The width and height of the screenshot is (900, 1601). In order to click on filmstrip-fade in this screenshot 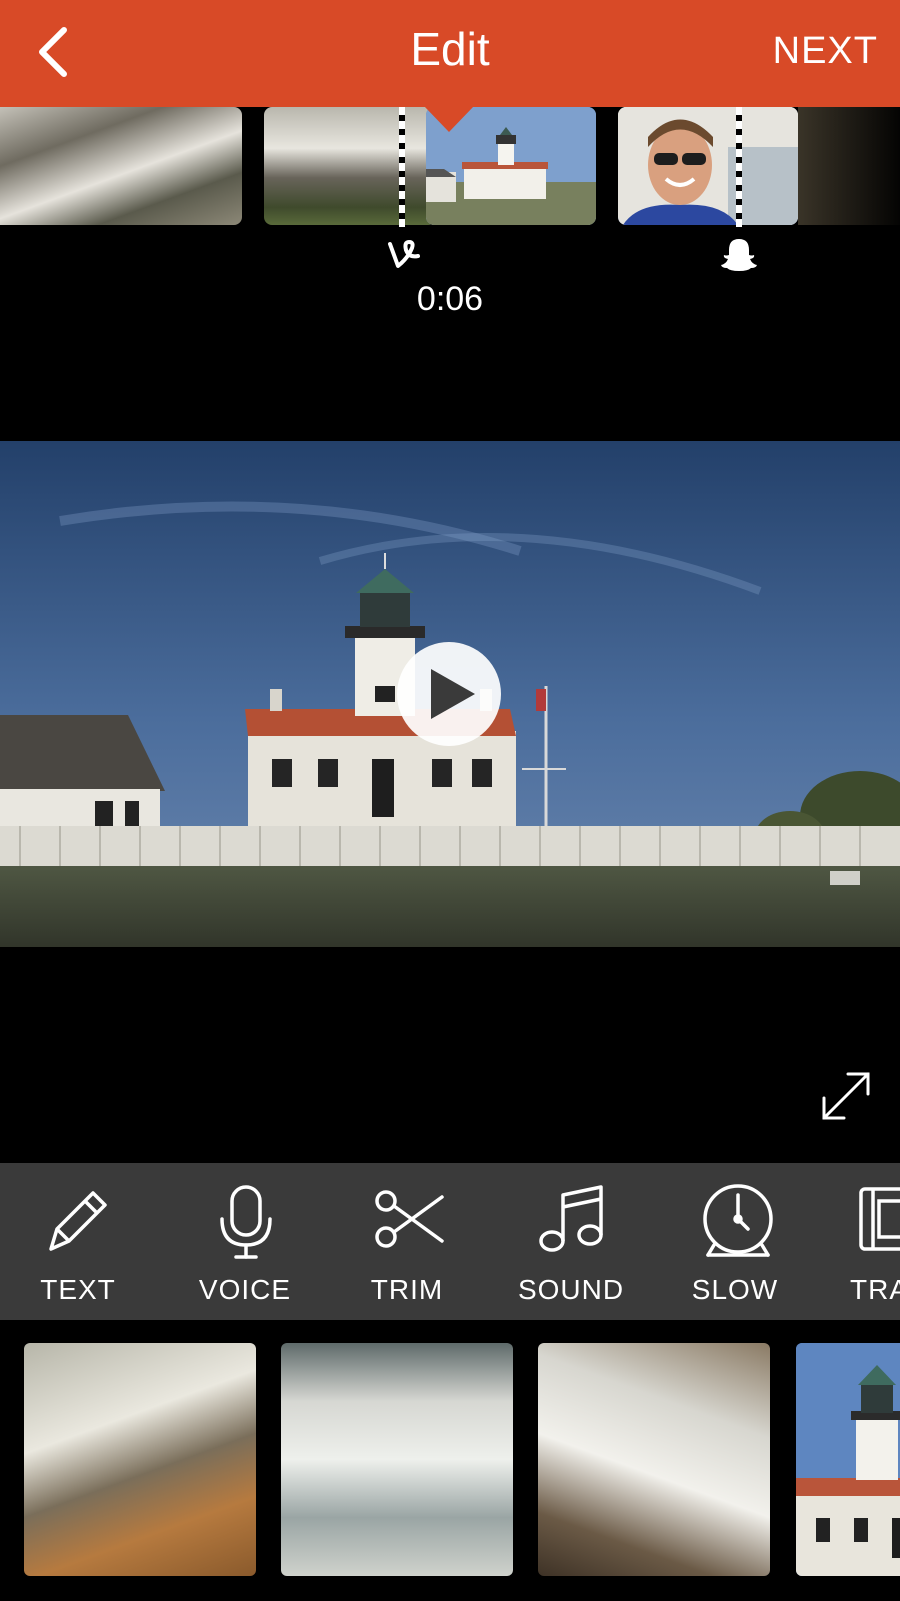, I will do `click(849, 166)`.